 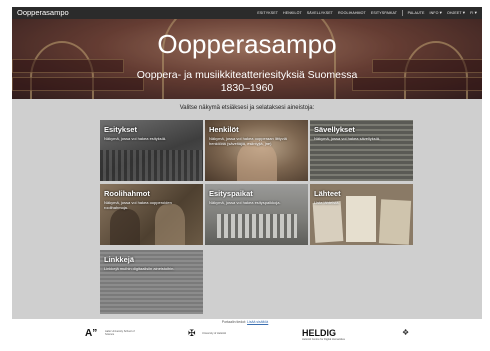 I want to click on partner-logo-icon: ❖, so click(x=405, y=332).